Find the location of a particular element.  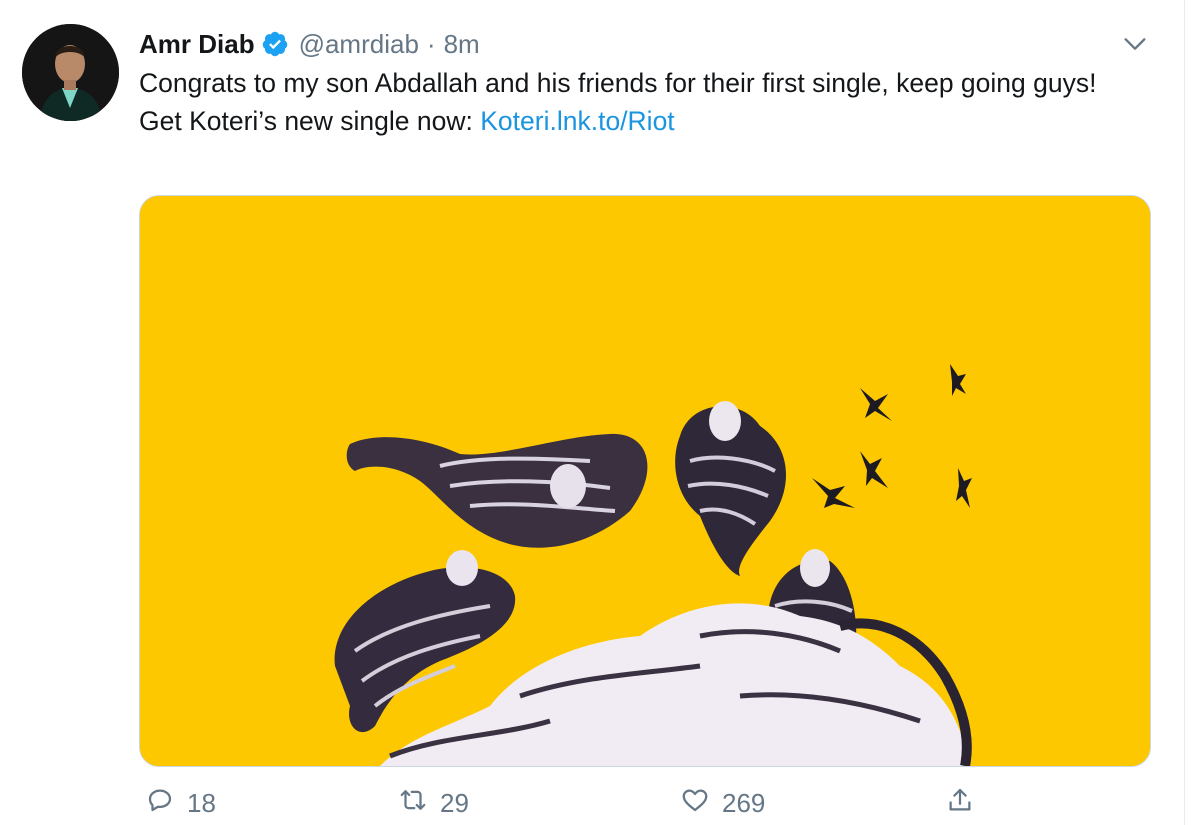

share-button is located at coordinates (960, 803).